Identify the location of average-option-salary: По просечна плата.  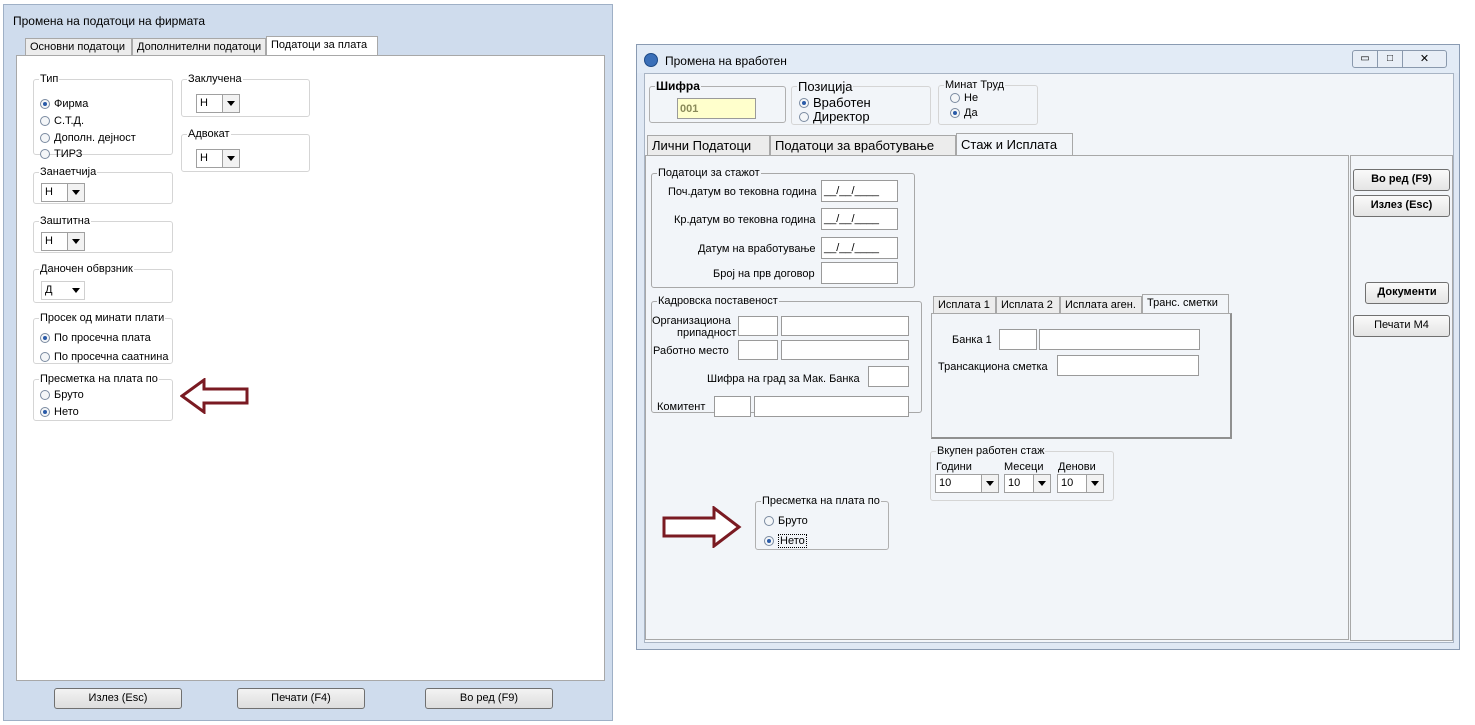
(95, 338).